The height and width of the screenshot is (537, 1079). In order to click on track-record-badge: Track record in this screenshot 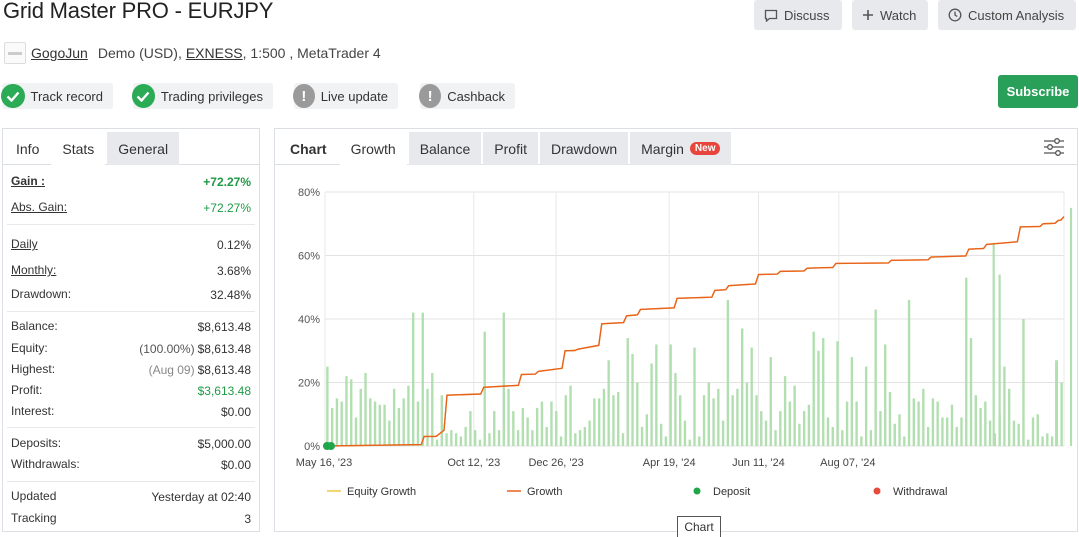, I will do `click(57, 96)`.